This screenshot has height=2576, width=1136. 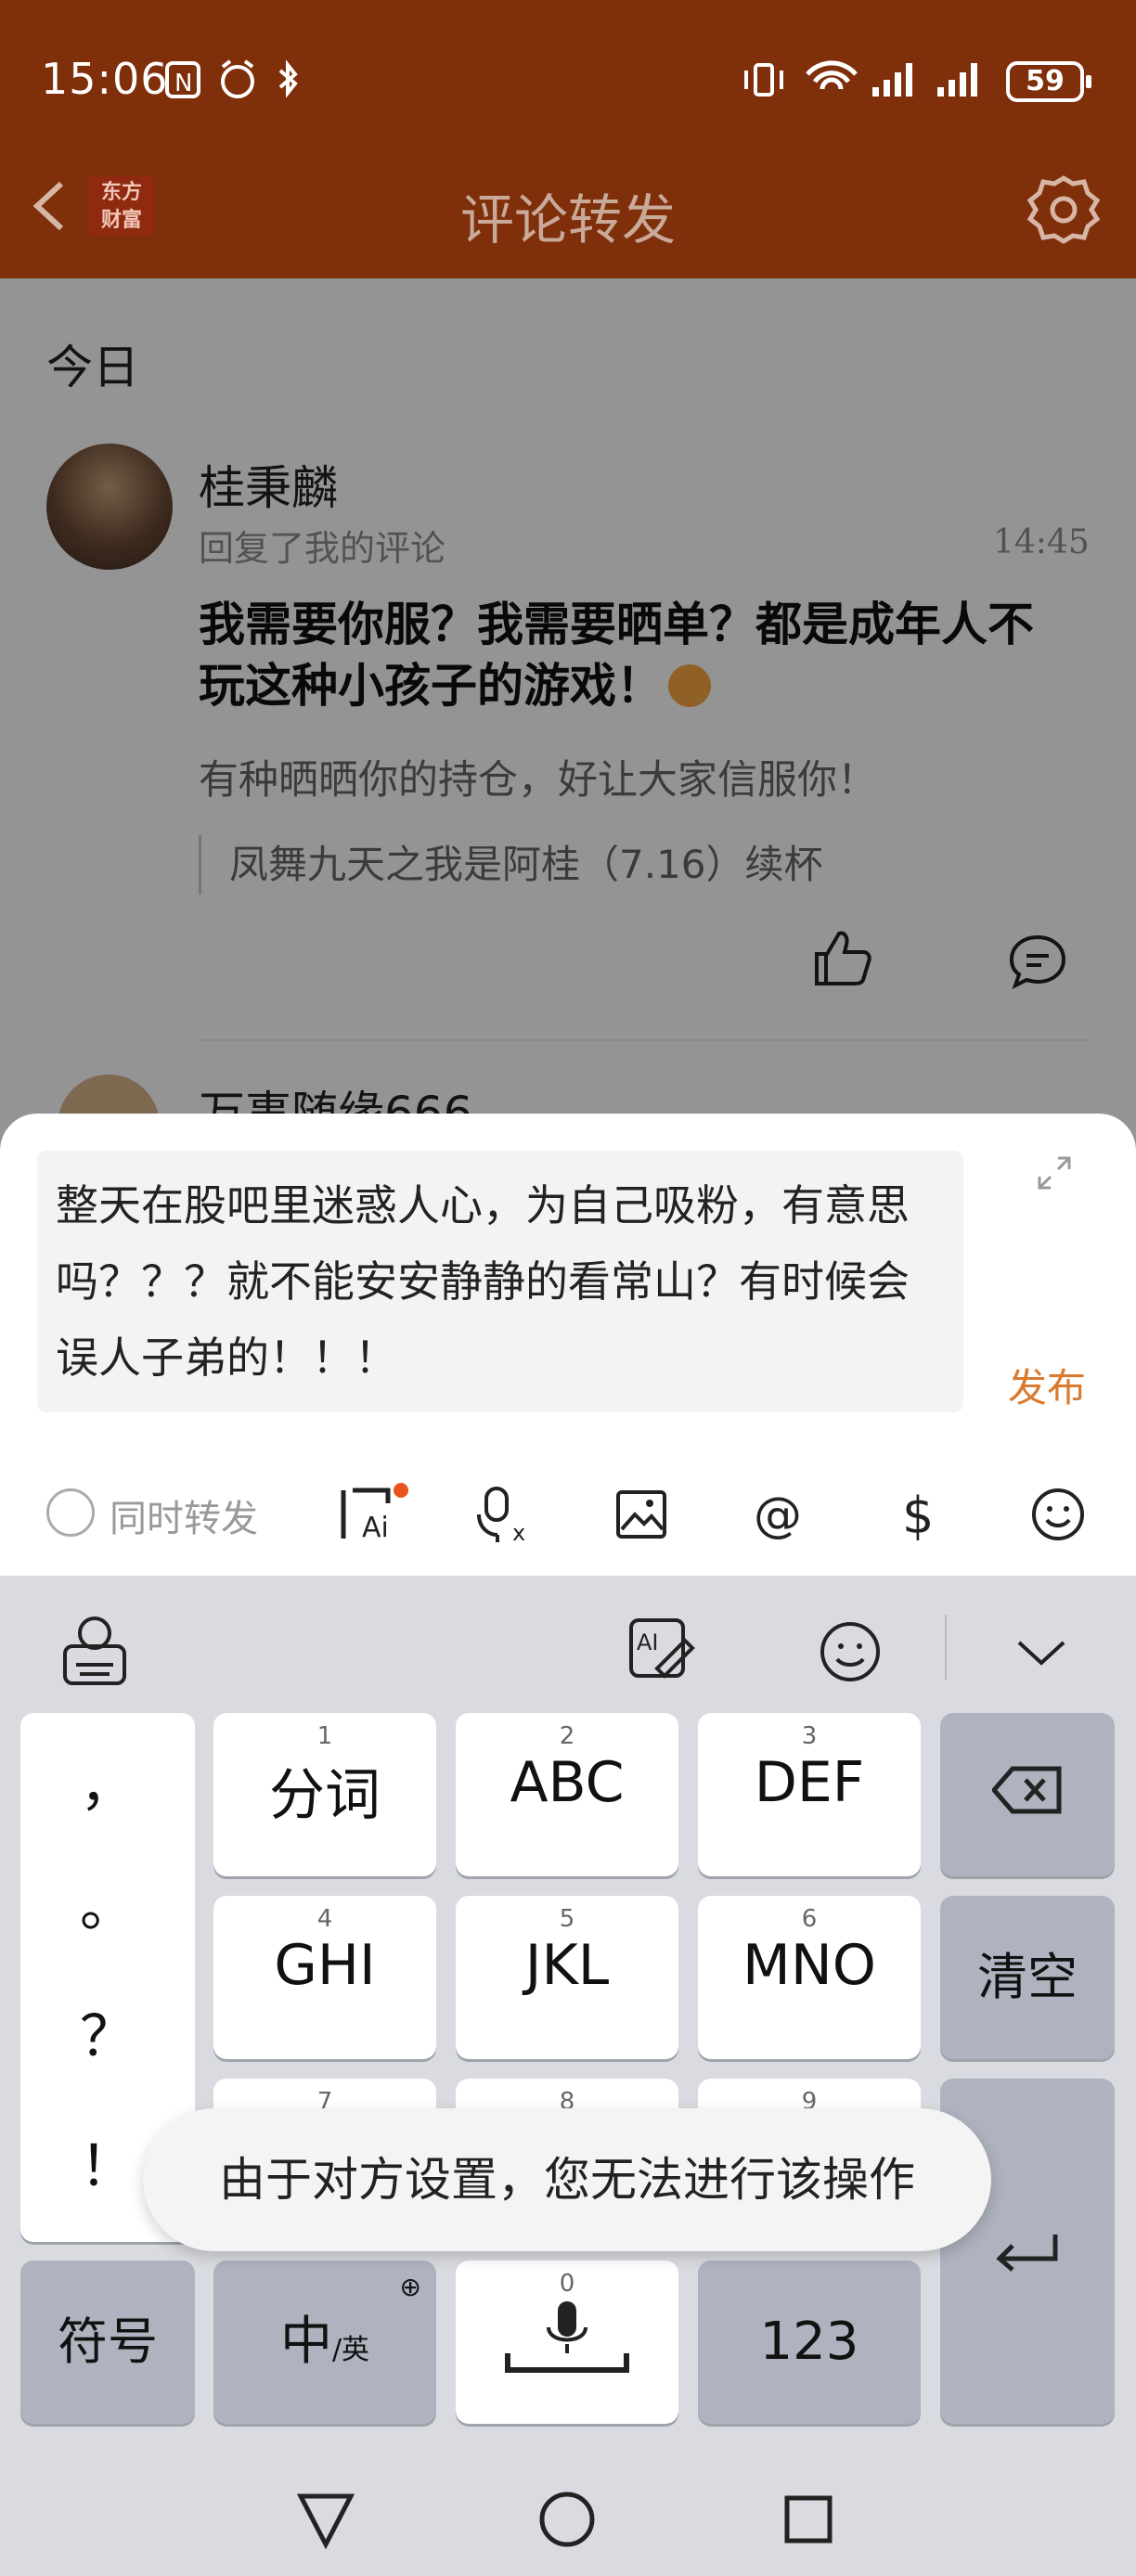 I want to click on recents-square-icon, so click(x=808, y=2520).